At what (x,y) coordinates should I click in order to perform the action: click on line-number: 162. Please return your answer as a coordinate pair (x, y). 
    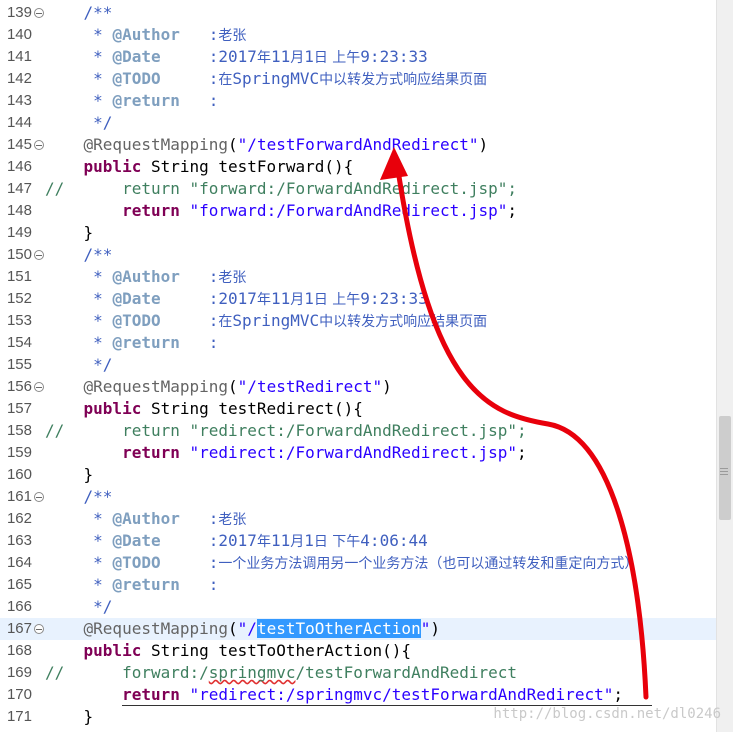
    Looking at the image, I should click on (19, 518).